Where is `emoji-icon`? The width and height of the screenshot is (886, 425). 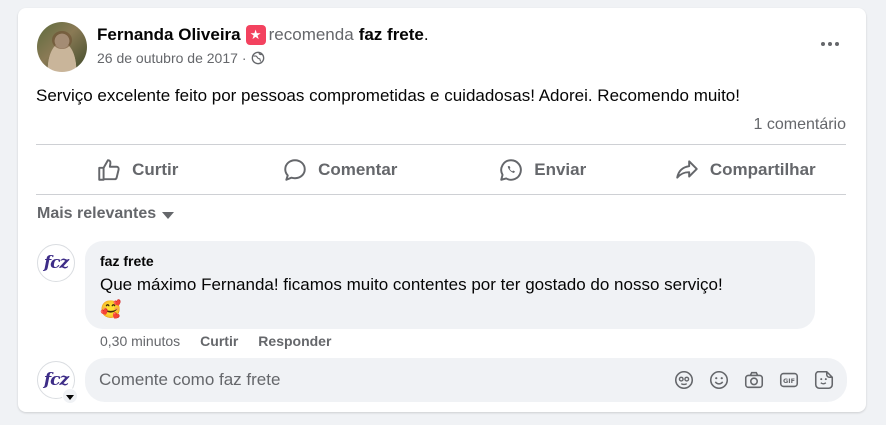 emoji-icon is located at coordinates (719, 380).